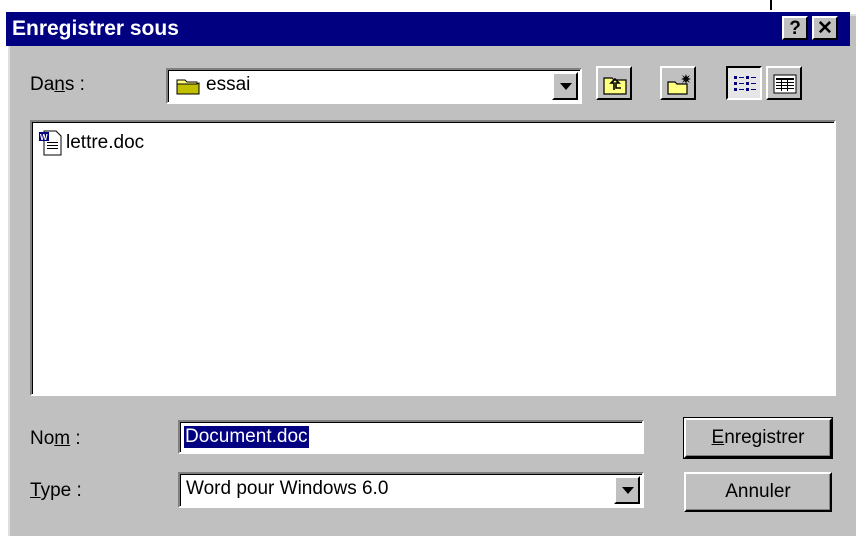 The height and width of the screenshot is (536, 856). What do you see at coordinates (615, 86) in the screenshot?
I see `up-one-level-icon` at bounding box center [615, 86].